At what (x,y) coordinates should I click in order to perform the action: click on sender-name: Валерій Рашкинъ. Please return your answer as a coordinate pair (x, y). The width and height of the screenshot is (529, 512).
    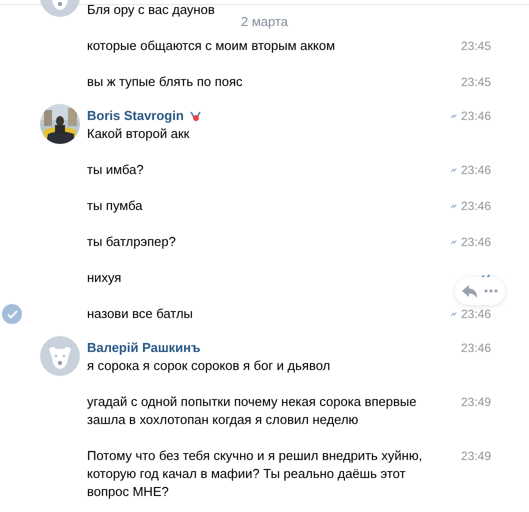
    Looking at the image, I should click on (143, 348).